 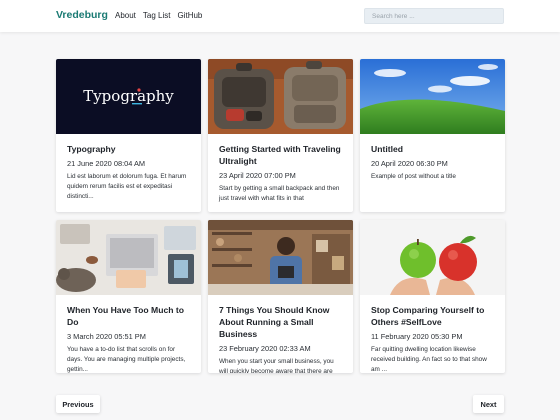 I want to click on post-title: When You Have Too Much to Do, so click(x=128, y=316).